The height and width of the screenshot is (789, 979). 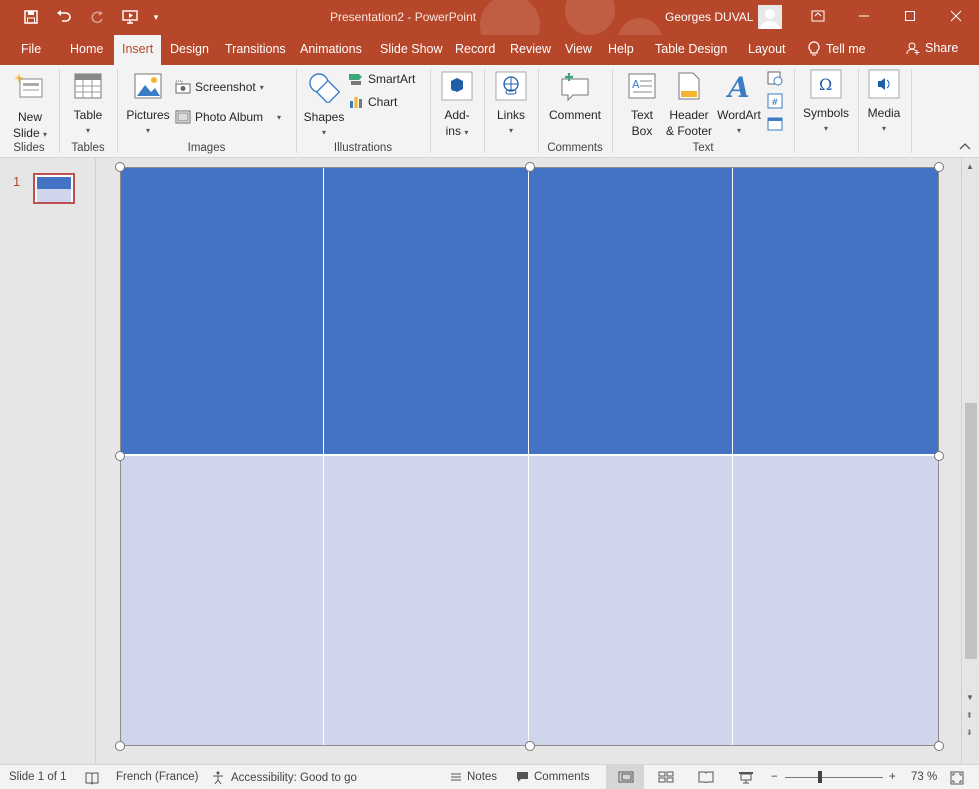 What do you see at coordinates (924, 777) in the screenshot?
I see `zoom-level: 73 %` at bounding box center [924, 777].